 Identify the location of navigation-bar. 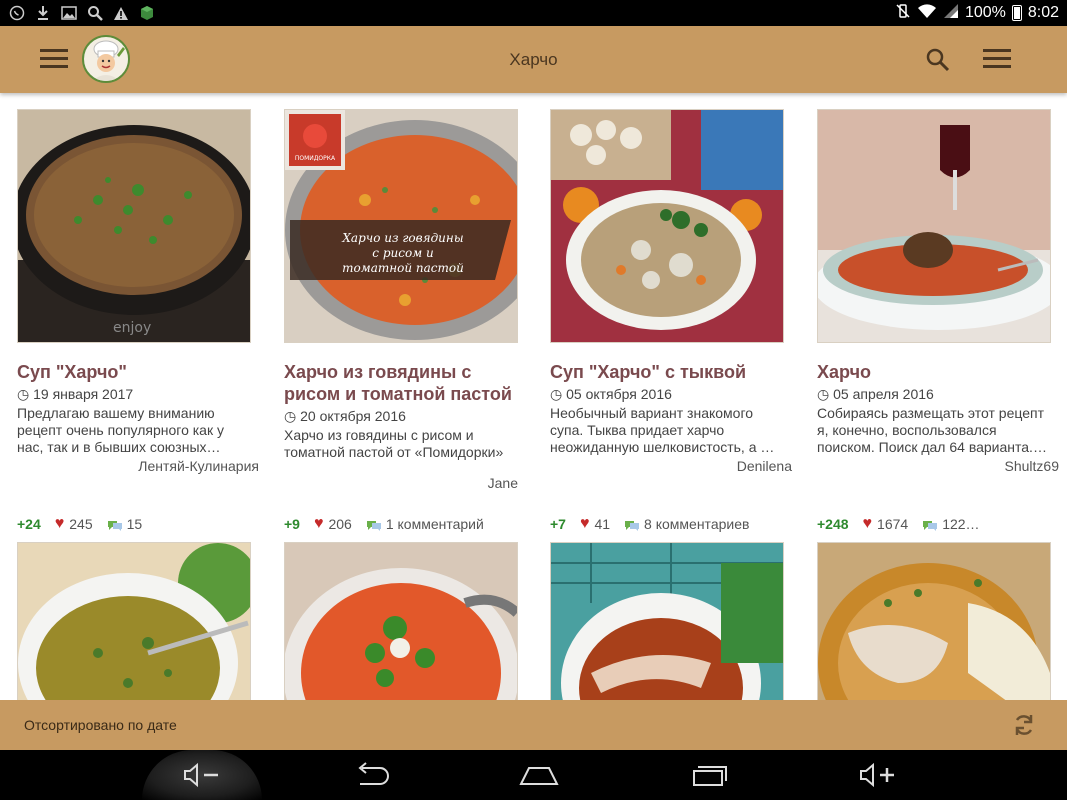
(533, 775).